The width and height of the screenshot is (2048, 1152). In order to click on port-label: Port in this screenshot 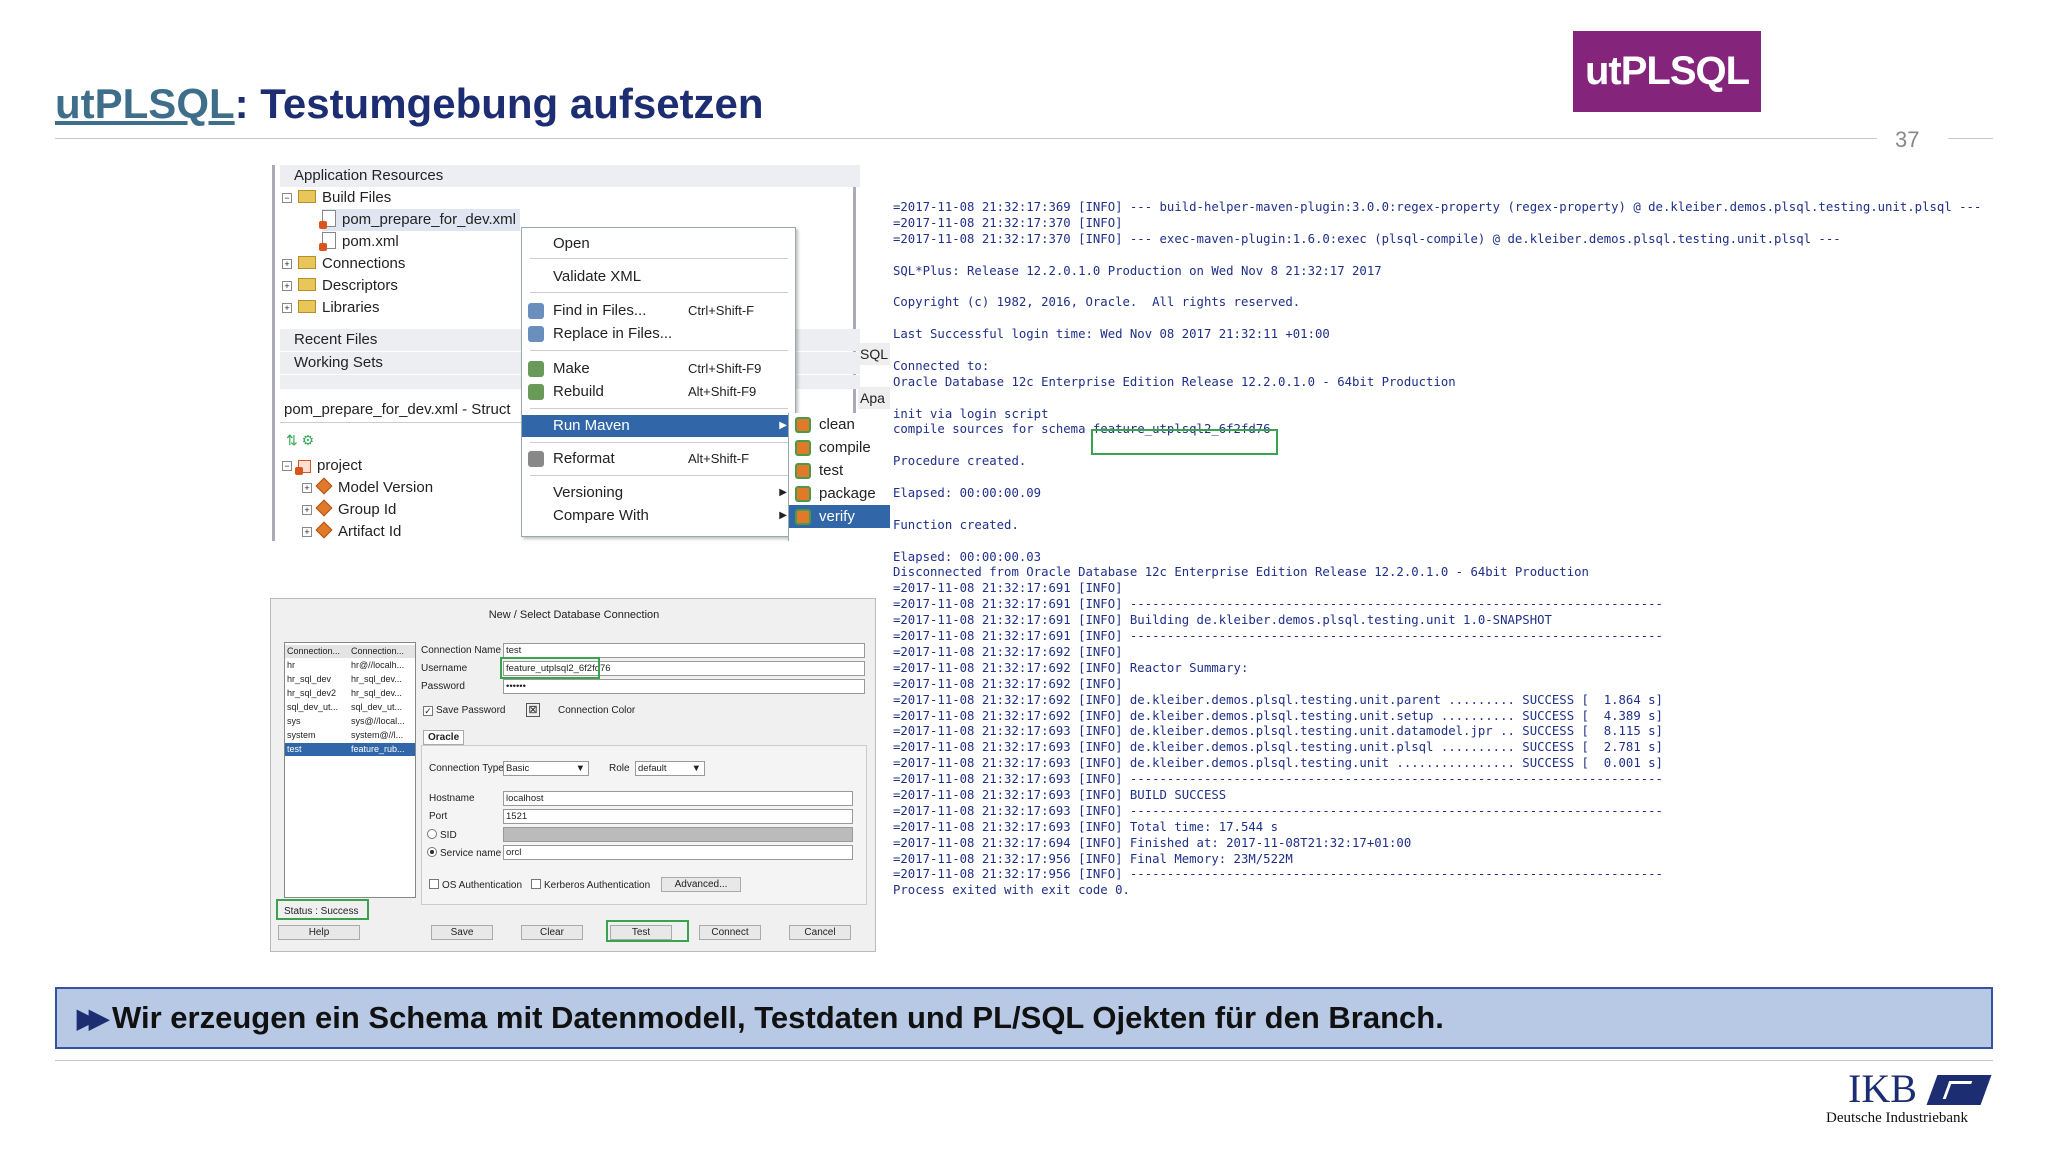, I will do `click(438, 816)`.